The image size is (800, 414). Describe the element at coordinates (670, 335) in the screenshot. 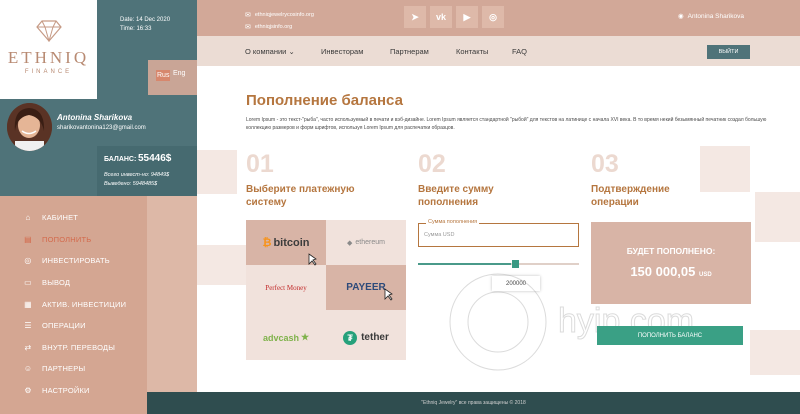

I see `topup-button: ПОПОЛНИТЬ БАЛАНС` at that location.